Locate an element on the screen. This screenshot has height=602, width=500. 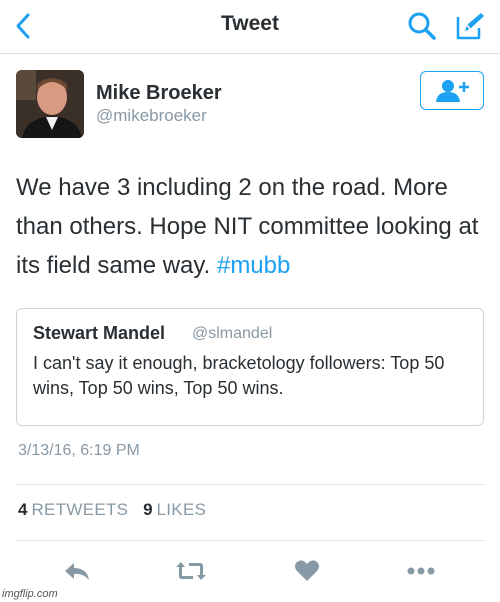
nav-bar: Tweet is located at coordinates (250, 27).